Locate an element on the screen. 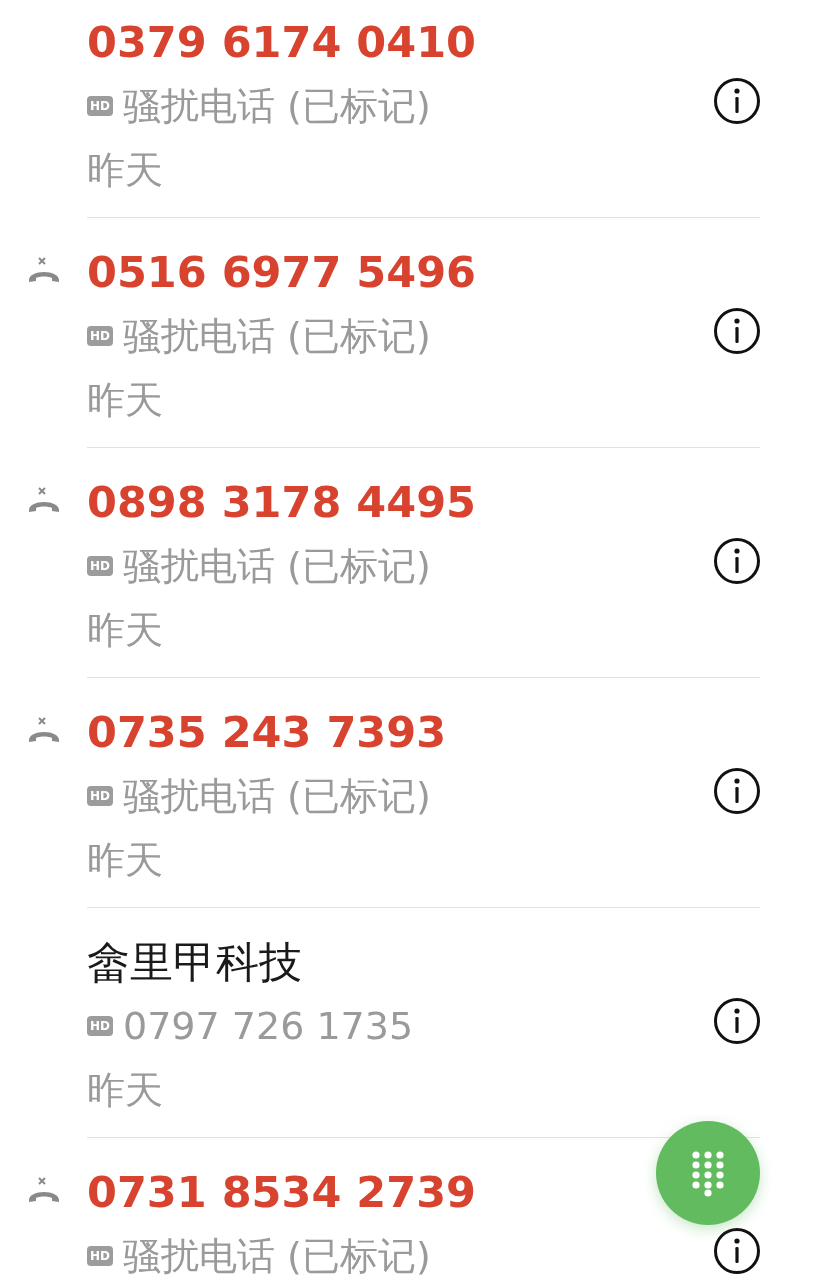 This screenshot has height=1280, width=813. phone-number: 0731 8534 2739 is located at coordinates (281, 1192).